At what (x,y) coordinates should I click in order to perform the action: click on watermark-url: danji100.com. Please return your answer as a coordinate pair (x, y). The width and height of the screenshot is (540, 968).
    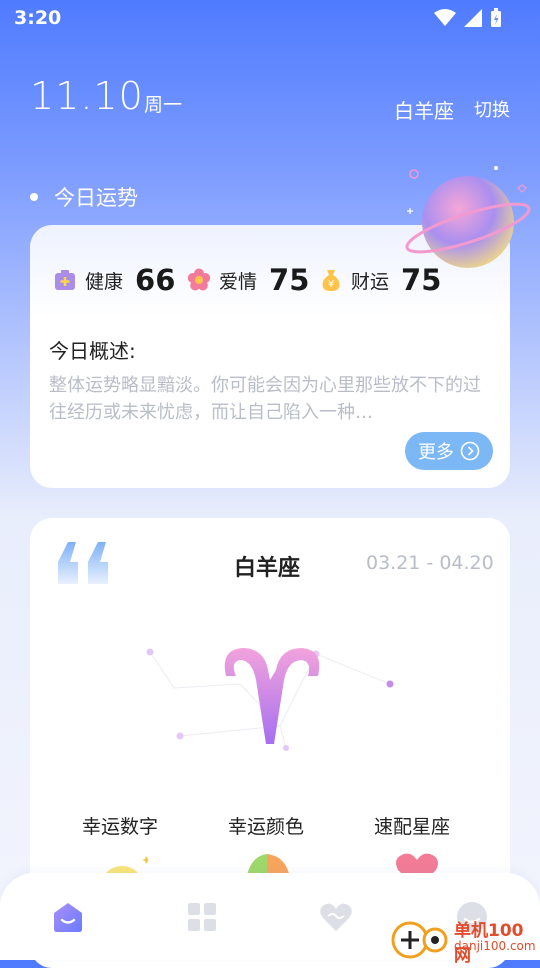
    Looking at the image, I should click on (495, 946).